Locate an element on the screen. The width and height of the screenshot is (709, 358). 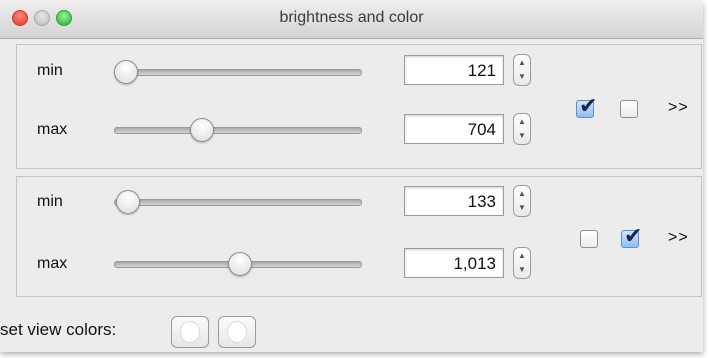
title-bar: brightness and color is located at coordinates (351, 19).